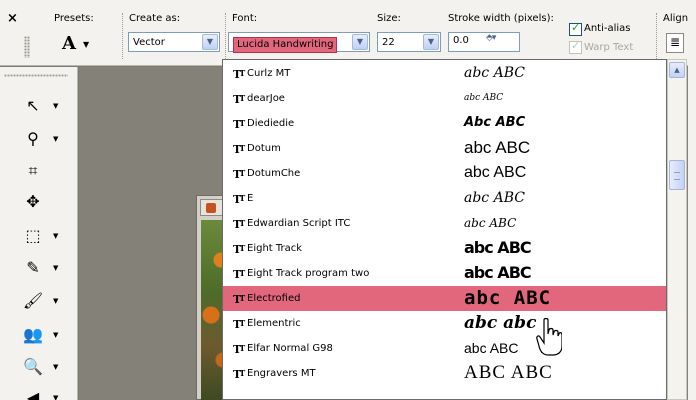 This screenshot has width=696, height=400. I want to click on size-dropdown: 22 ▼, so click(409, 42).